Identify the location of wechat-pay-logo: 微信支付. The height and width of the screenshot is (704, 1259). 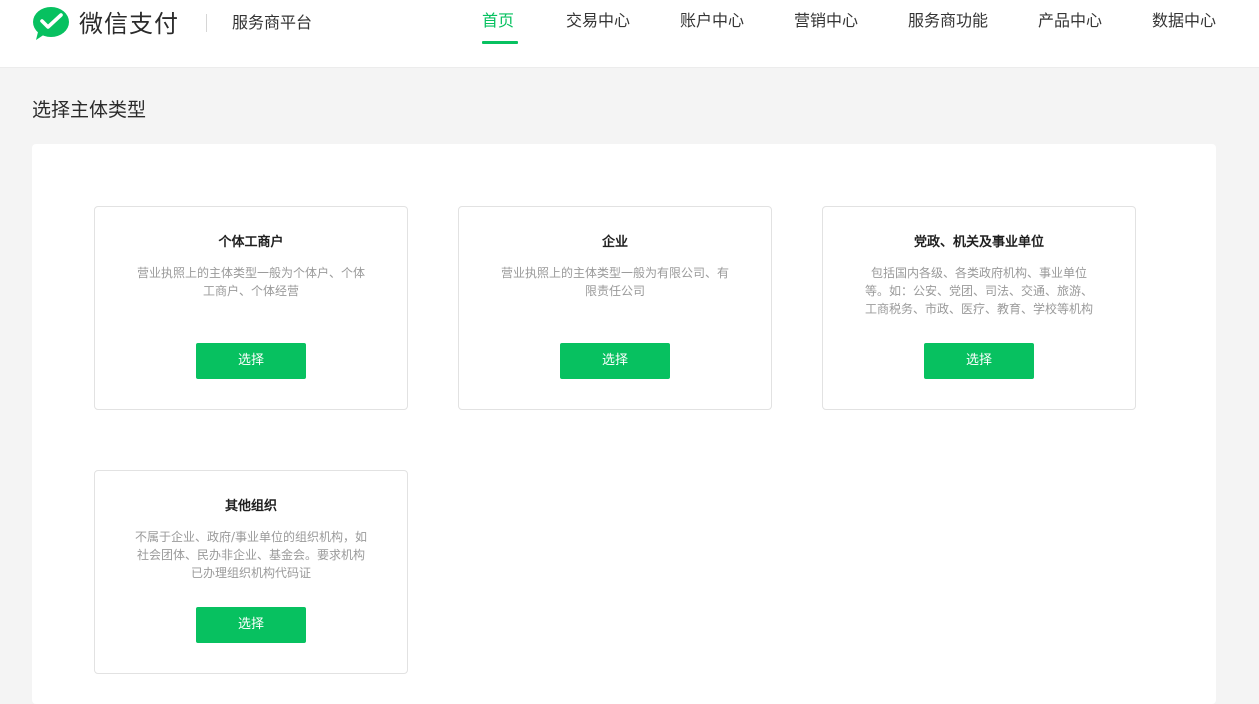
(105, 24).